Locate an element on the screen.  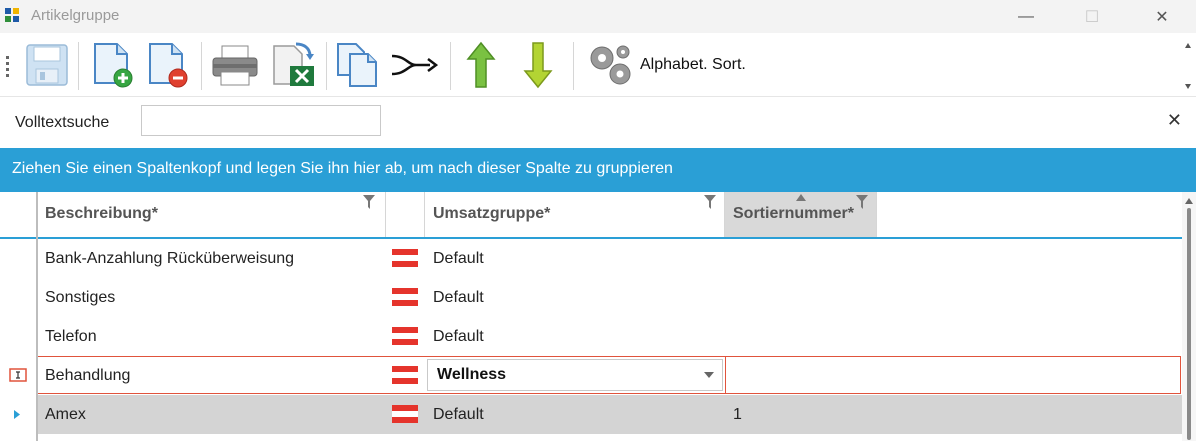
app-icon is located at coordinates (12, 15).